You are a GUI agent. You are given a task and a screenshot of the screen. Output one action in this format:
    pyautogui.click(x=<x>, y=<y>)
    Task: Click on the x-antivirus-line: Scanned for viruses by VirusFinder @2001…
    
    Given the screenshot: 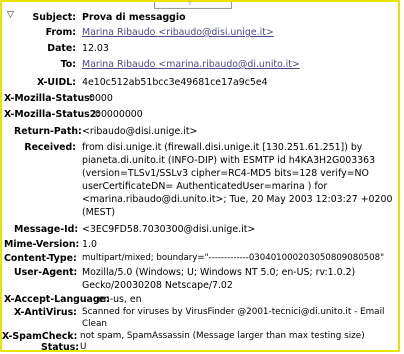 What is the action you would take?
    pyautogui.click(x=233, y=312)
    